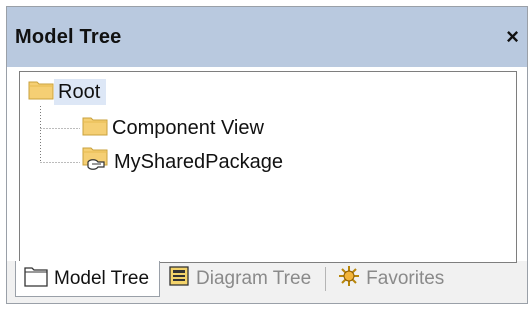 The width and height of the screenshot is (532, 310). I want to click on tree-node-label: Component View, so click(188, 128).